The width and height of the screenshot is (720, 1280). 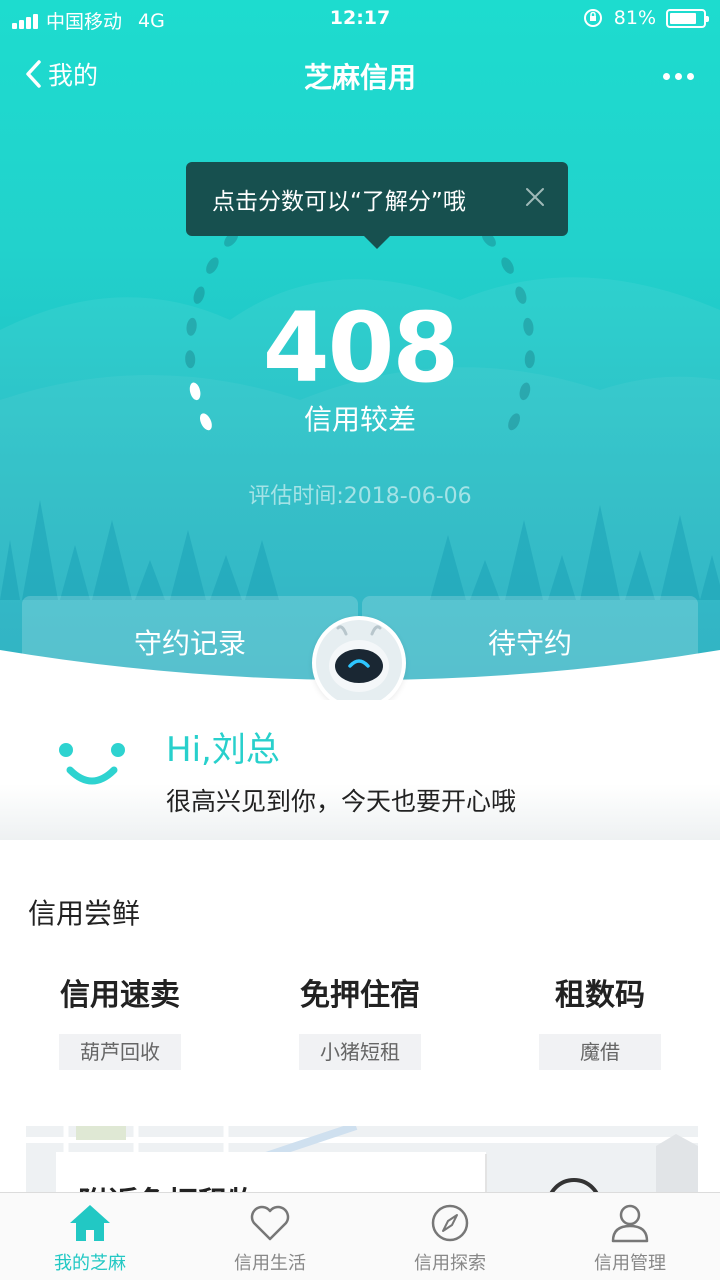 I want to click on credit-level: 信用较差, so click(x=359, y=419).